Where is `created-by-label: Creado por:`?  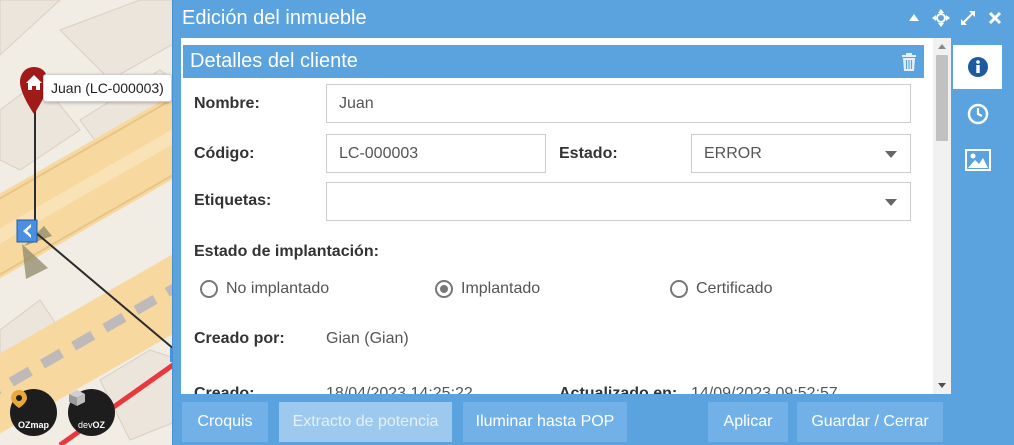 created-by-label: Creado por: is located at coordinates (239, 338).